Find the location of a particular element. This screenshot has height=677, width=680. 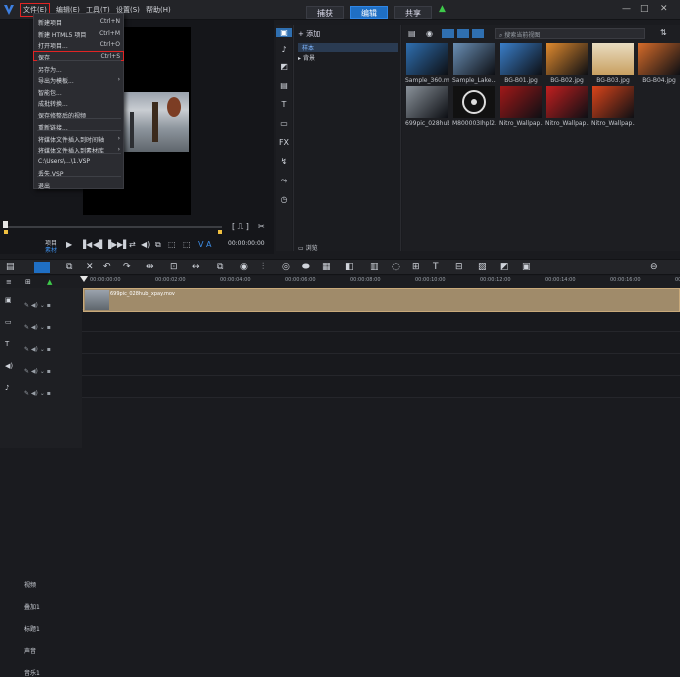

browse-button: ▭ 浏览 is located at coordinates (308, 247).